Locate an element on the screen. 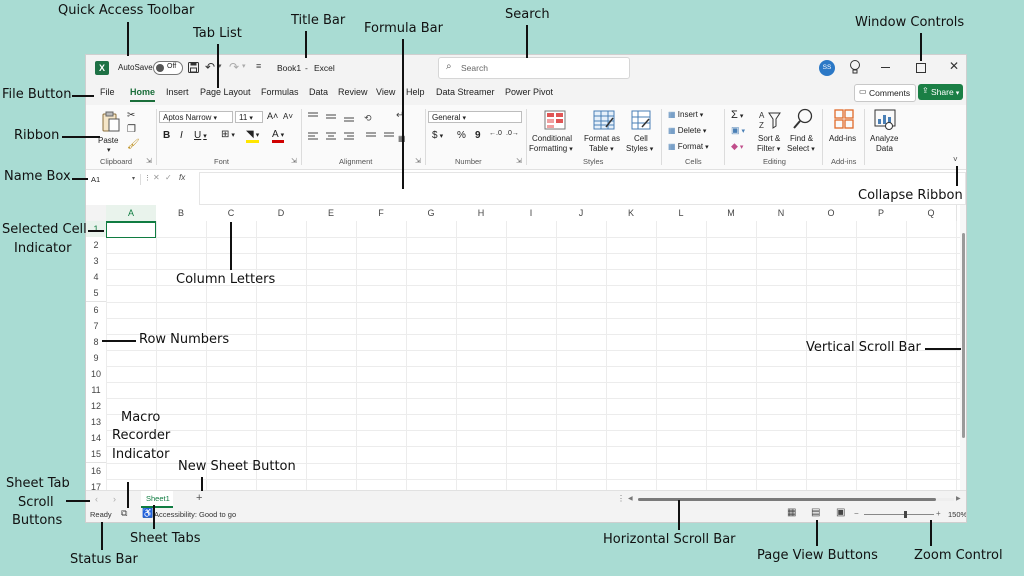 This screenshot has height=576, width=1024. percent-button: % is located at coordinates (461, 135).